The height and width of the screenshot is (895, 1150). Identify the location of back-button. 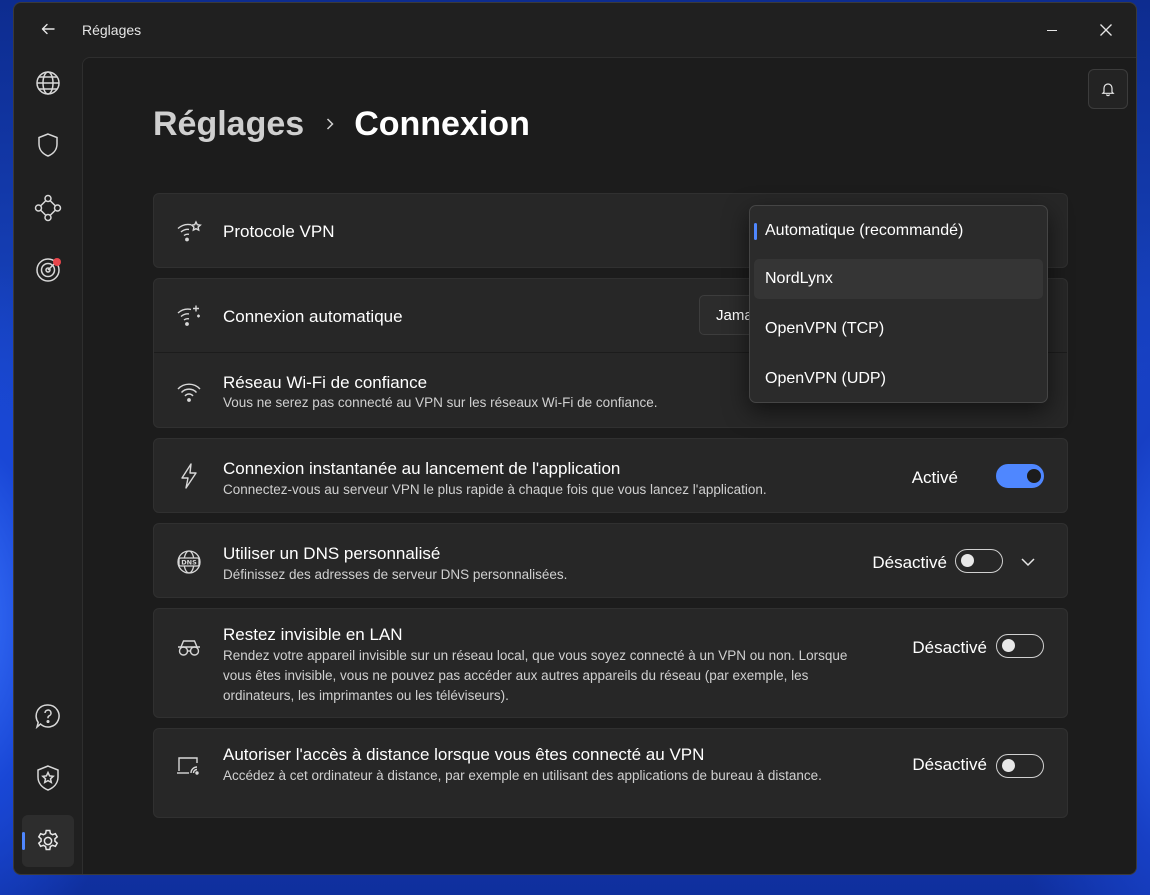
(48, 29).